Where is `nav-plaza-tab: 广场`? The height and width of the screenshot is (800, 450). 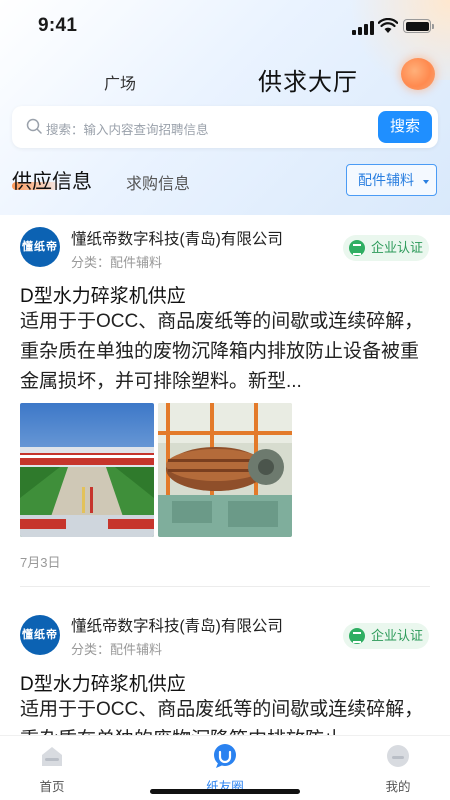 nav-plaza-tab: 广场 is located at coordinates (120, 82).